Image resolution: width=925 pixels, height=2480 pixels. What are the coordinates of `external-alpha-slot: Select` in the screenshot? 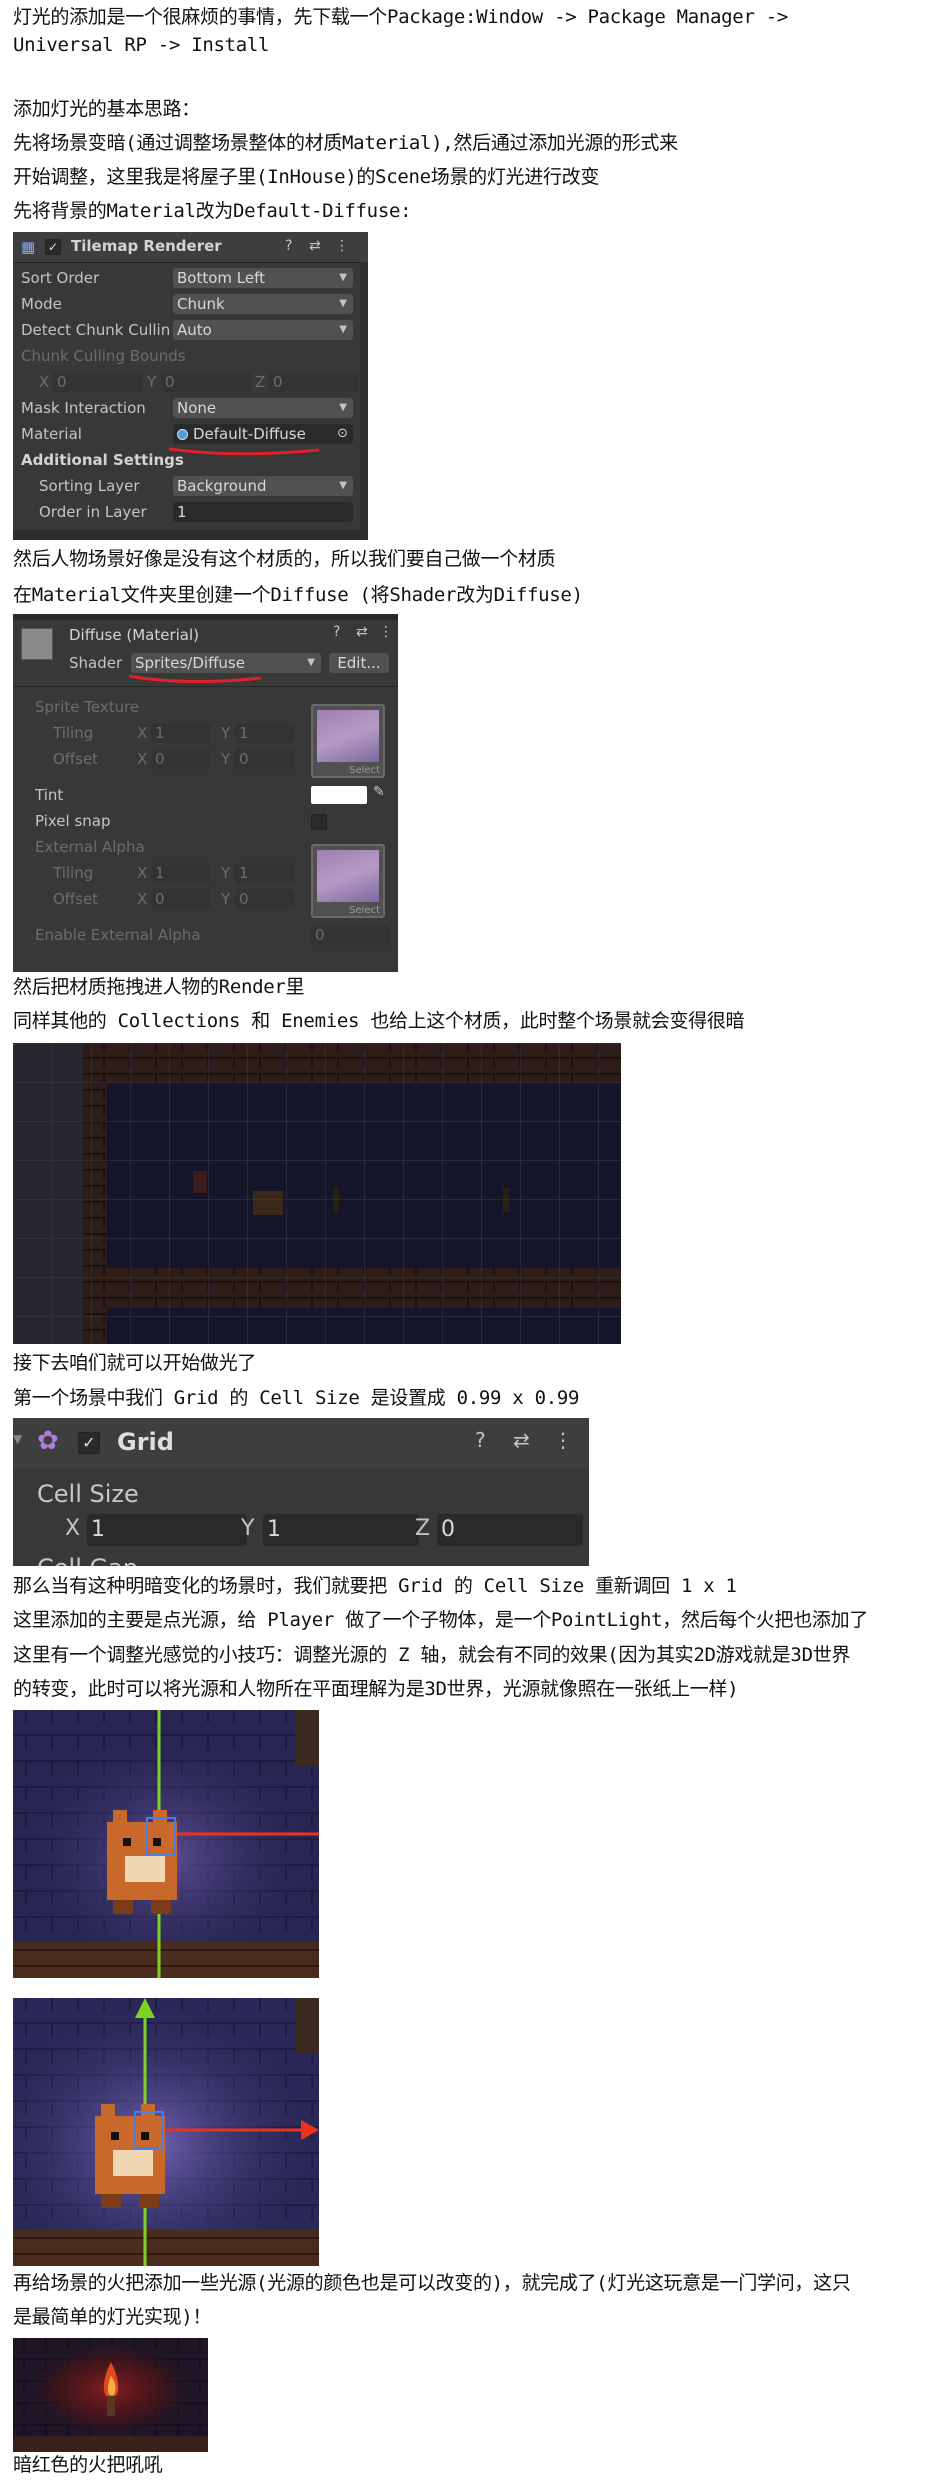 It's located at (348, 881).